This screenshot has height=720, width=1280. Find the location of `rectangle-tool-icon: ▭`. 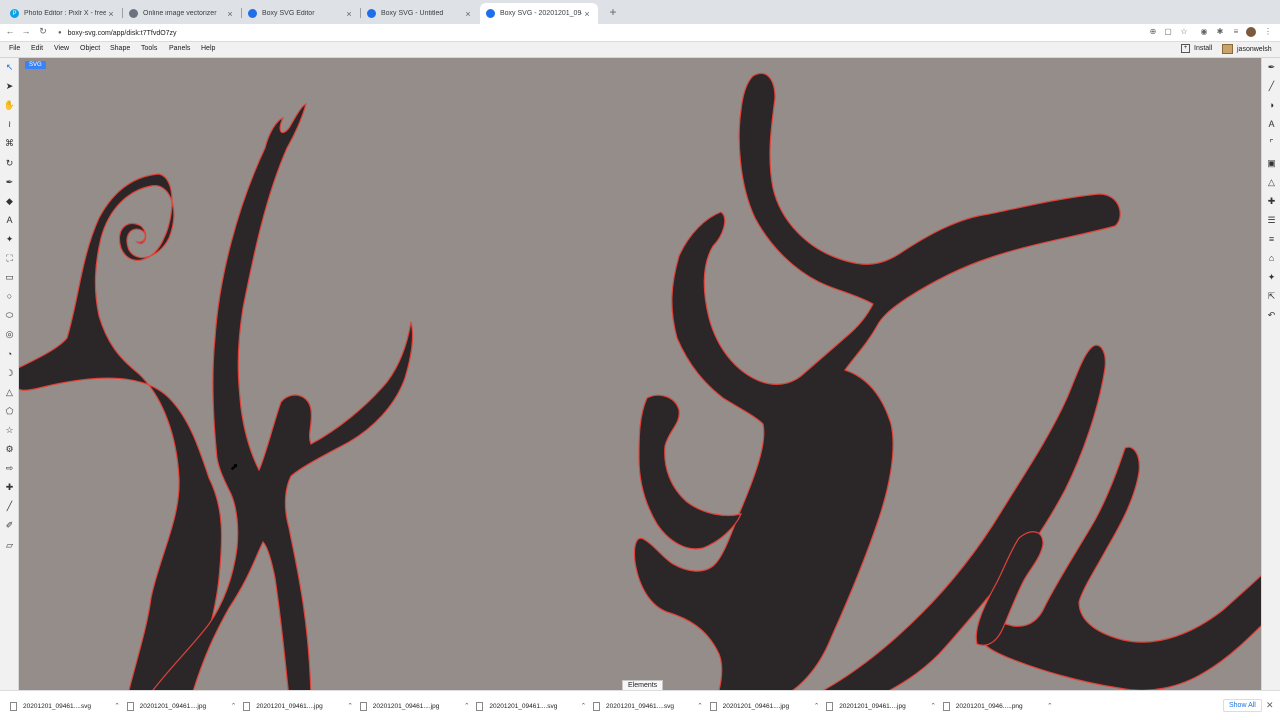

rectangle-tool-icon: ▭ is located at coordinates (9, 277).